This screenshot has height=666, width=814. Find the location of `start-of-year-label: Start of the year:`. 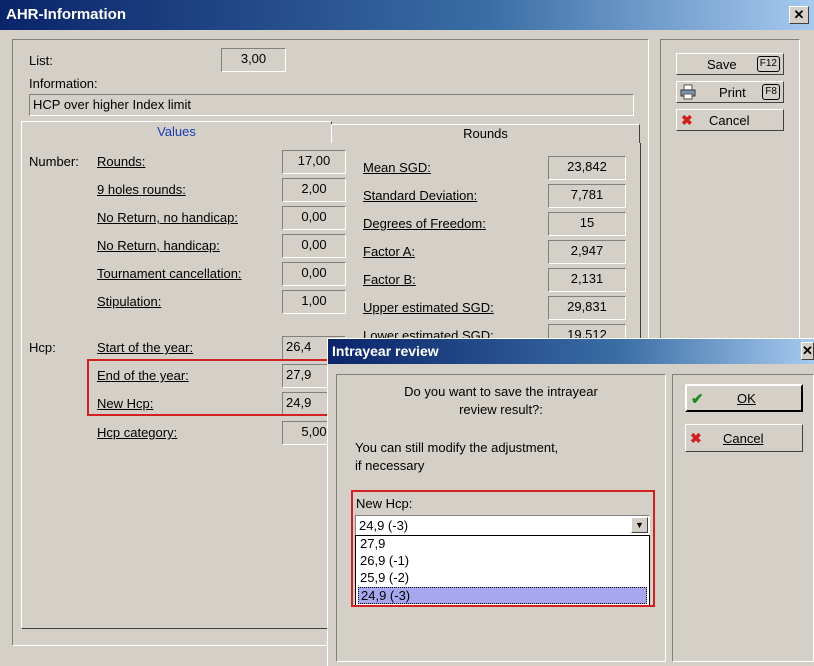

start-of-year-label: Start of the year: is located at coordinates (145, 347).